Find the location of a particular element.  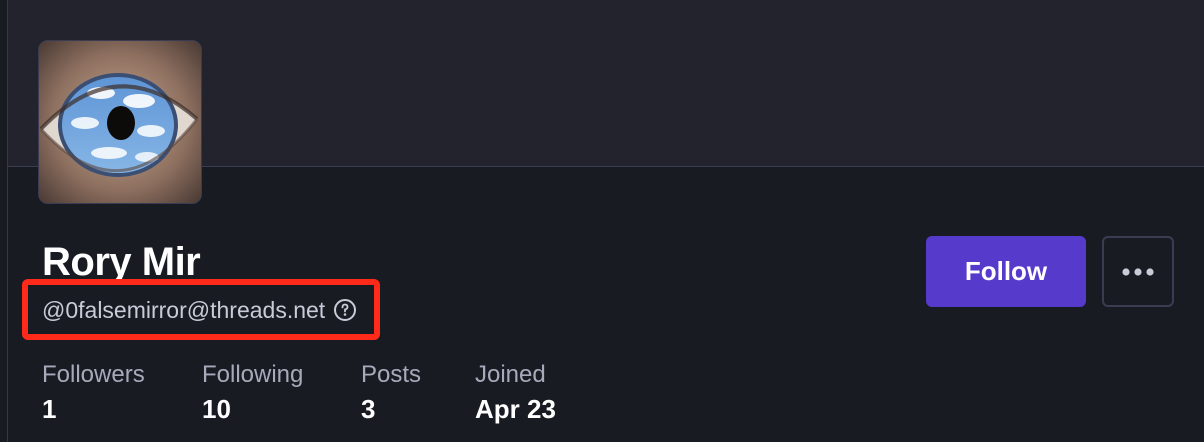

stat-followers: Followers 1 is located at coordinates (122, 394).